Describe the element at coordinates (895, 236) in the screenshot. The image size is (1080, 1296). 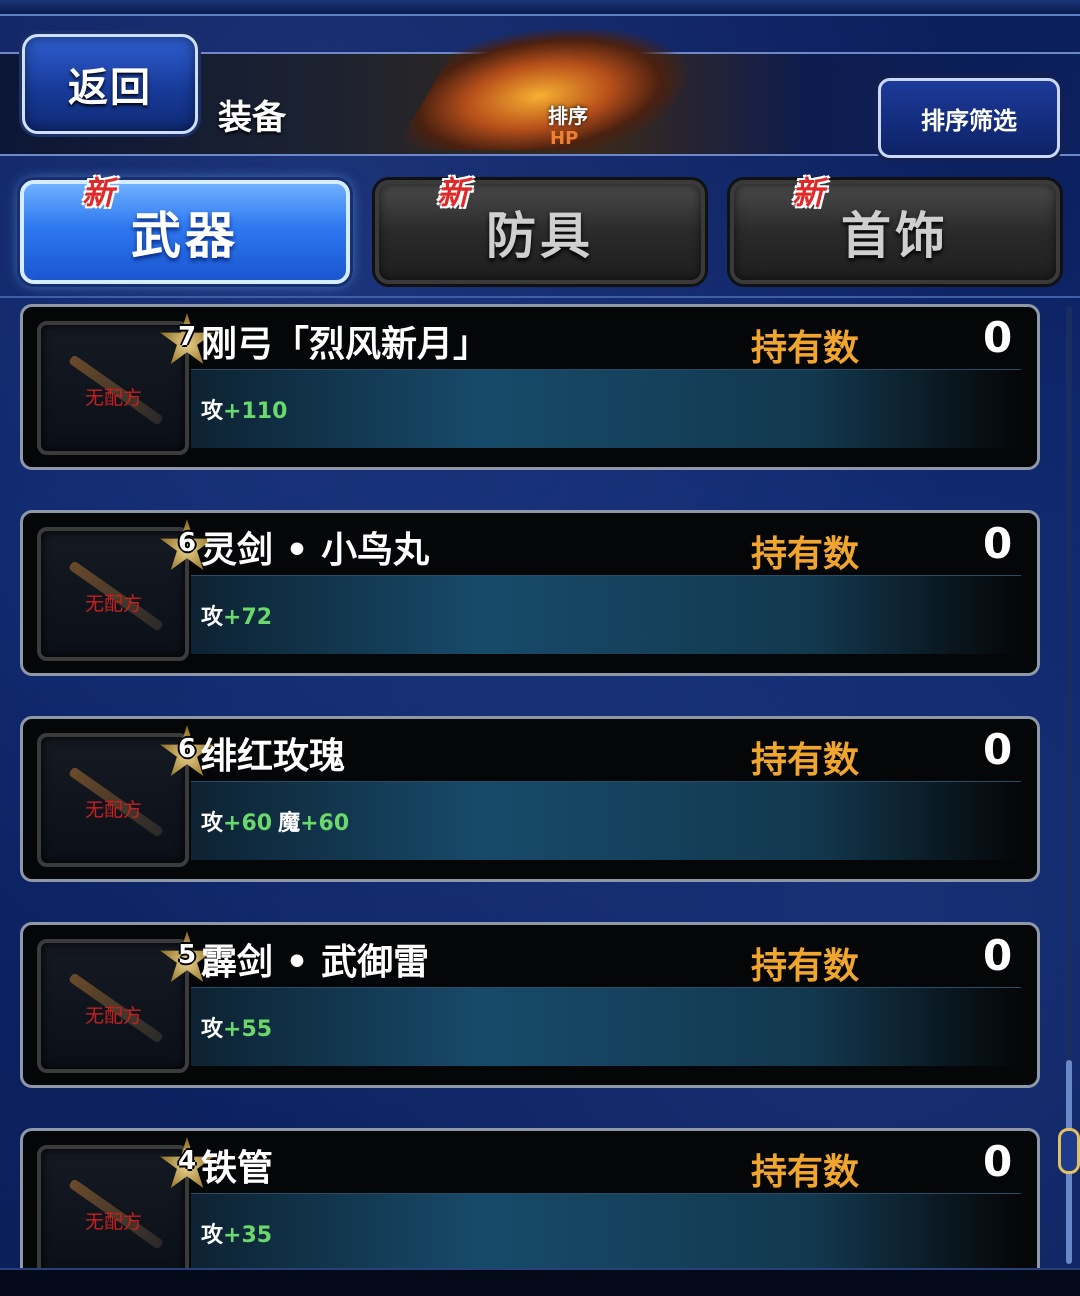
I see `tab-label: 首饰` at that location.